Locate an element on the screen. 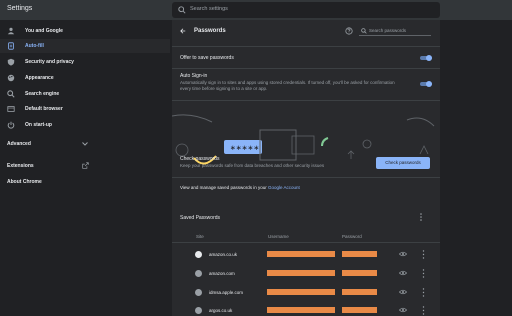 This screenshot has height=316, width=512. sidebar-item-label: Appearance is located at coordinates (39, 77).